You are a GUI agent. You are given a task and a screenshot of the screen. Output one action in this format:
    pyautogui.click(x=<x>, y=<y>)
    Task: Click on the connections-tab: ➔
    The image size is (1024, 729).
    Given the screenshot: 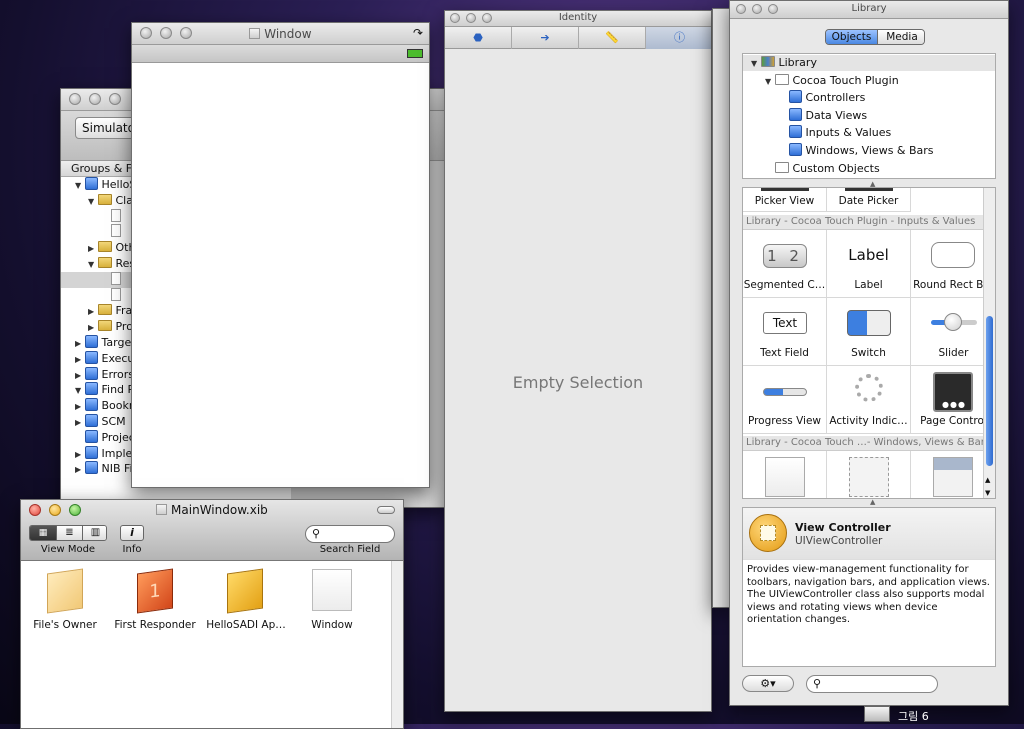 What is the action you would take?
    pyautogui.click(x=545, y=38)
    